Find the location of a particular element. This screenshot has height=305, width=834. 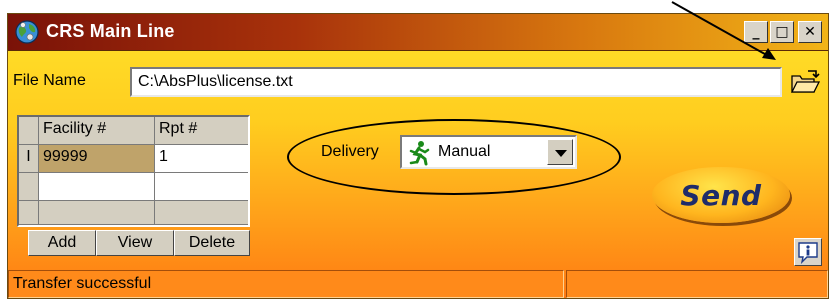

grid-header-row: Facility # Rpt # is located at coordinates (133, 131).